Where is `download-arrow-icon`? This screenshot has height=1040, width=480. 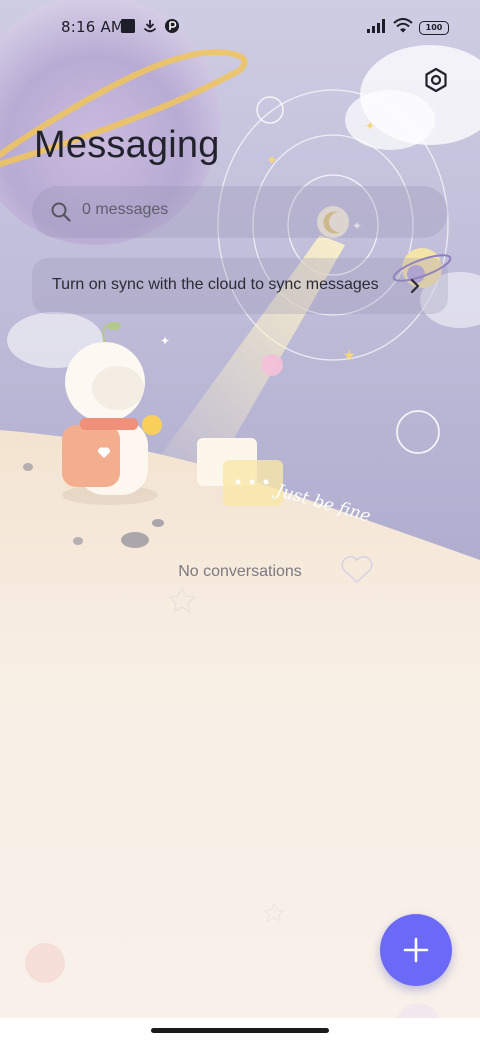
download-arrow-icon is located at coordinates (150, 28).